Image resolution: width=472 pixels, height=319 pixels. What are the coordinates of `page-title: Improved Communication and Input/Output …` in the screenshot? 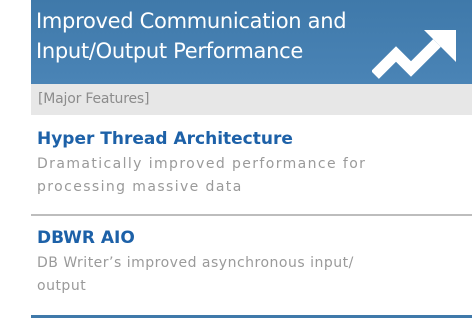 It's located at (191, 36).